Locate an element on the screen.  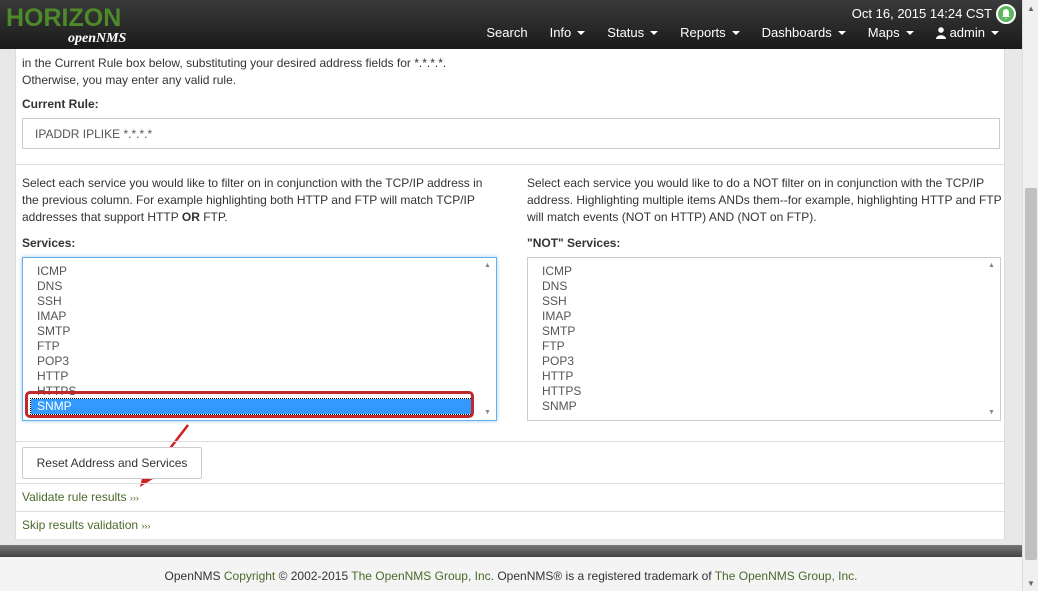
nav-info: Info is located at coordinates (568, 32).